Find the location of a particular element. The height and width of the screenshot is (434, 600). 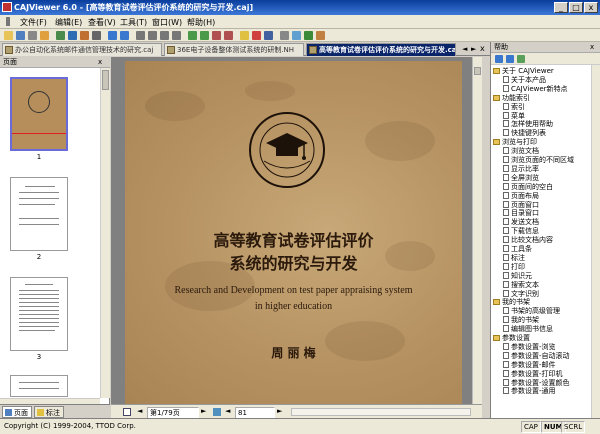

help-topic-item: 页面间的空白 is located at coordinates (528, 186).